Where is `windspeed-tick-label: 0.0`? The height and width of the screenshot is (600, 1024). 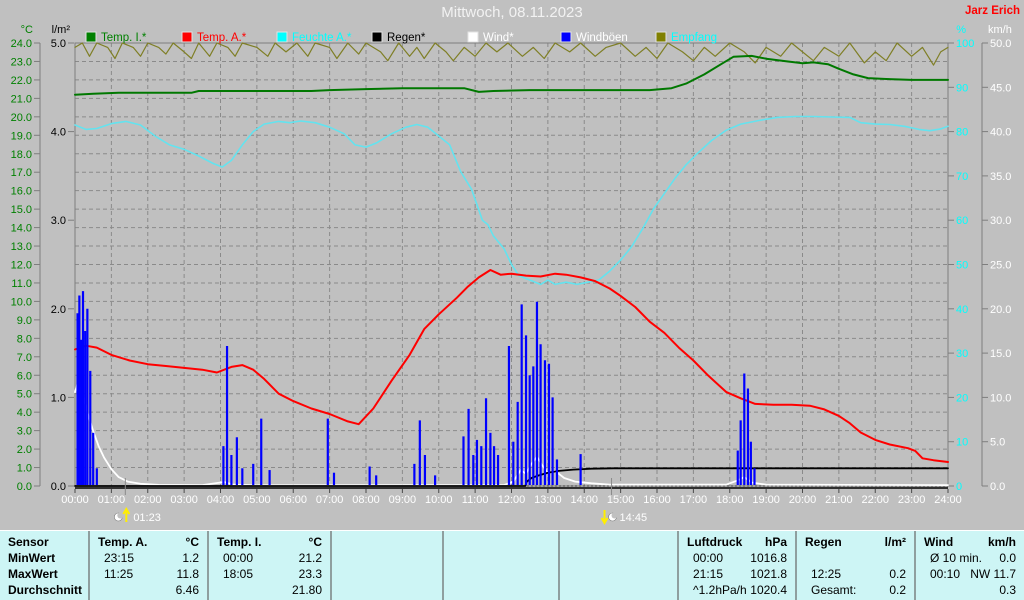
windspeed-tick-label: 0.0 is located at coordinates (997, 487).